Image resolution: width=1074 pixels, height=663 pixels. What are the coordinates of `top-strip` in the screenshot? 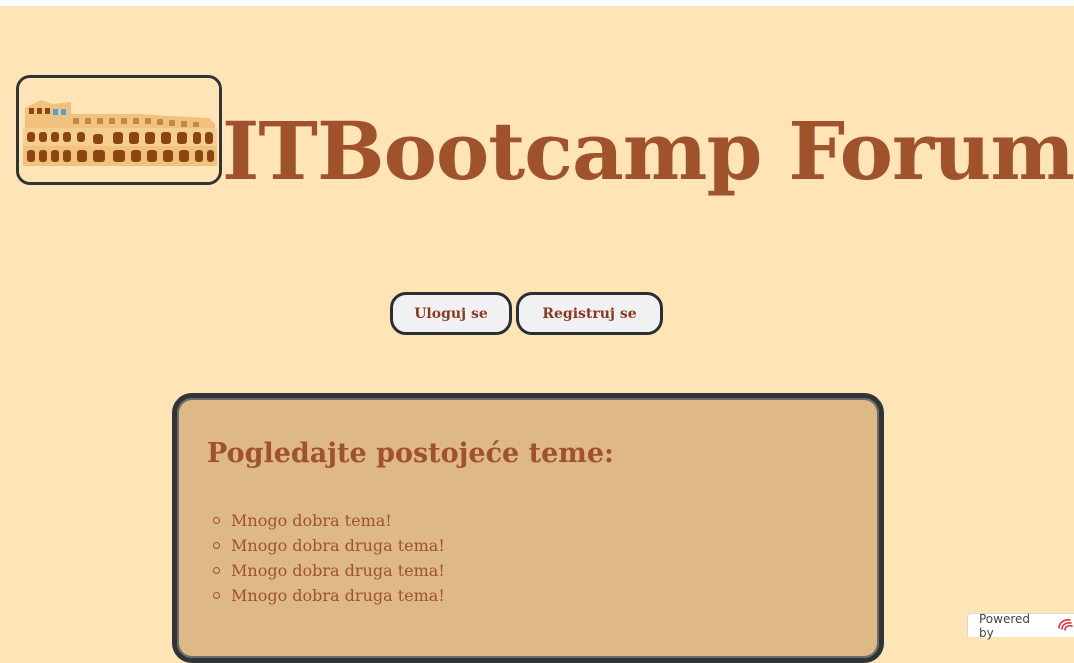 It's located at (537, 3).